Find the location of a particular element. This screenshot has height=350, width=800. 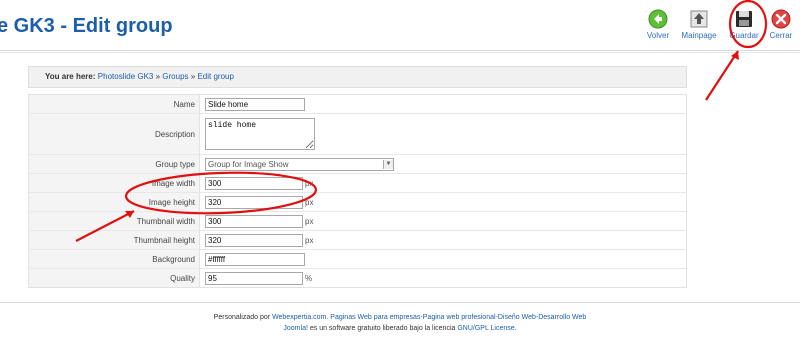

thumbnail-height-label: Thumbnail height is located at coordinates (114, 240).